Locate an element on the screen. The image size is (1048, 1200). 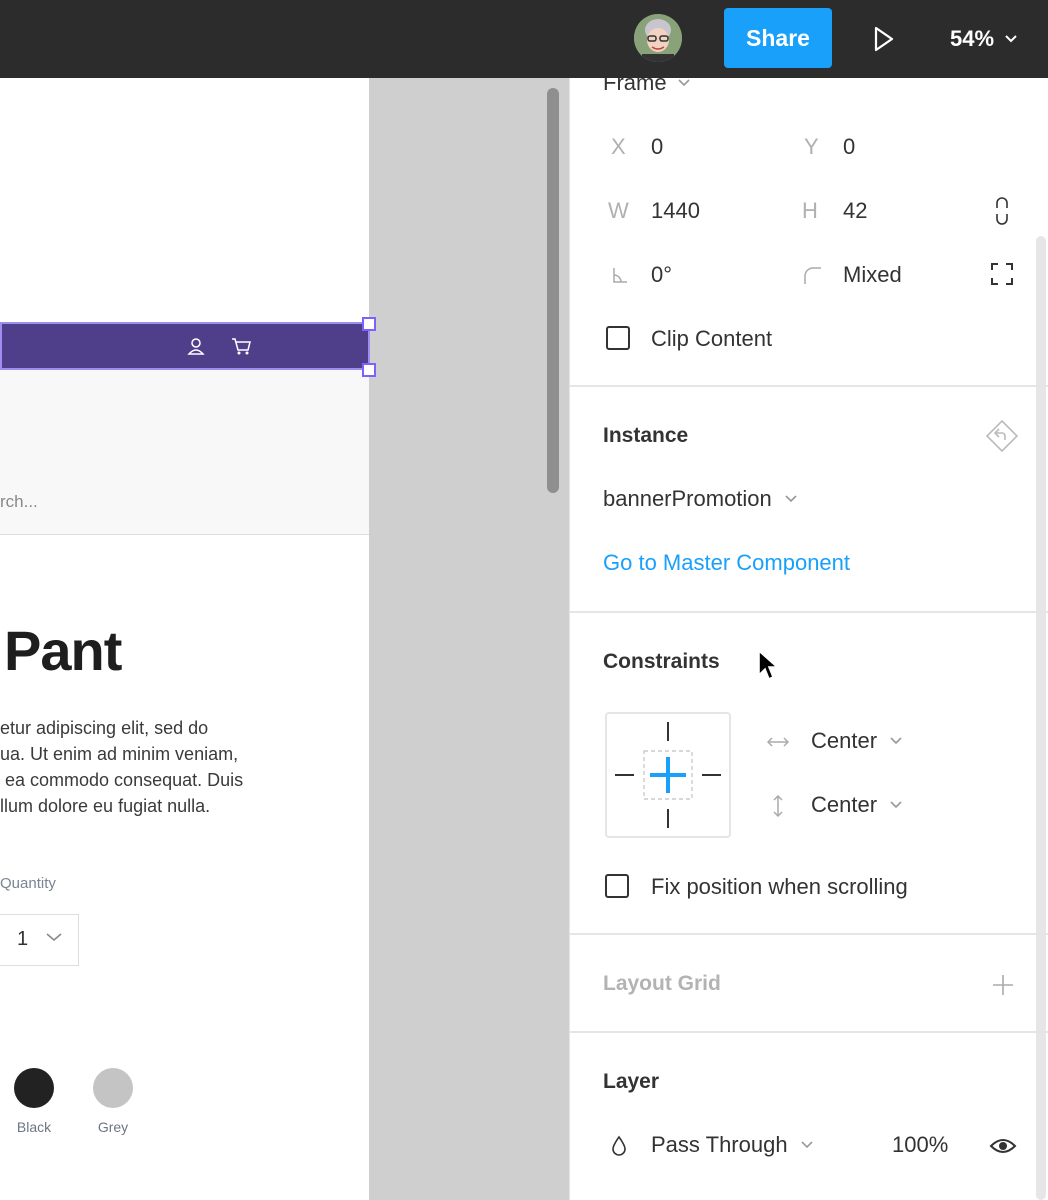
fix-position-label: Fix position when scrolling is located at coordinates (779, 886).